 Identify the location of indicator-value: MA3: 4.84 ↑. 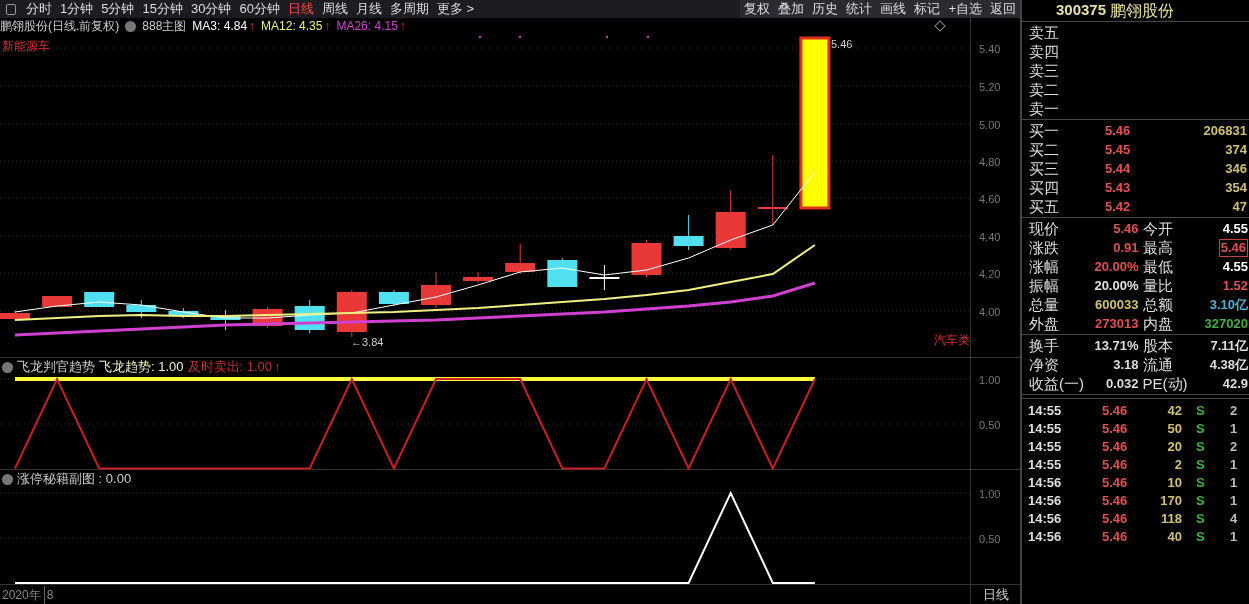
(224, 26).